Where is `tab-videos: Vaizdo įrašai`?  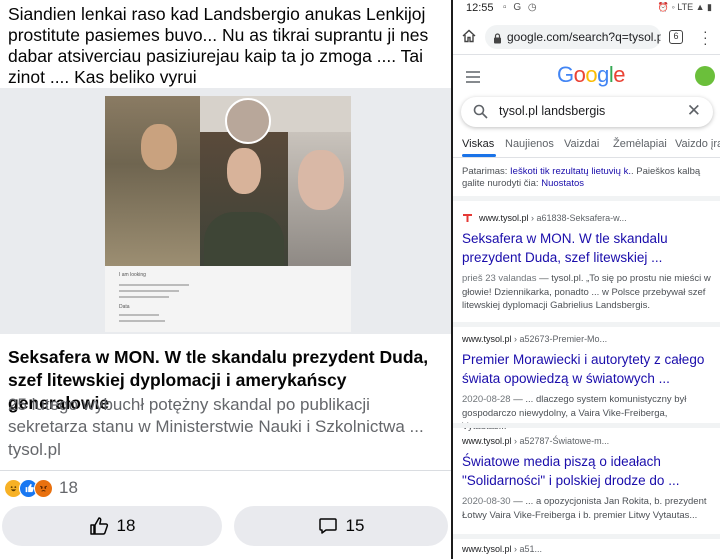
tab-videos: Vaizdo įrašai is located at coordinates (697, 144).